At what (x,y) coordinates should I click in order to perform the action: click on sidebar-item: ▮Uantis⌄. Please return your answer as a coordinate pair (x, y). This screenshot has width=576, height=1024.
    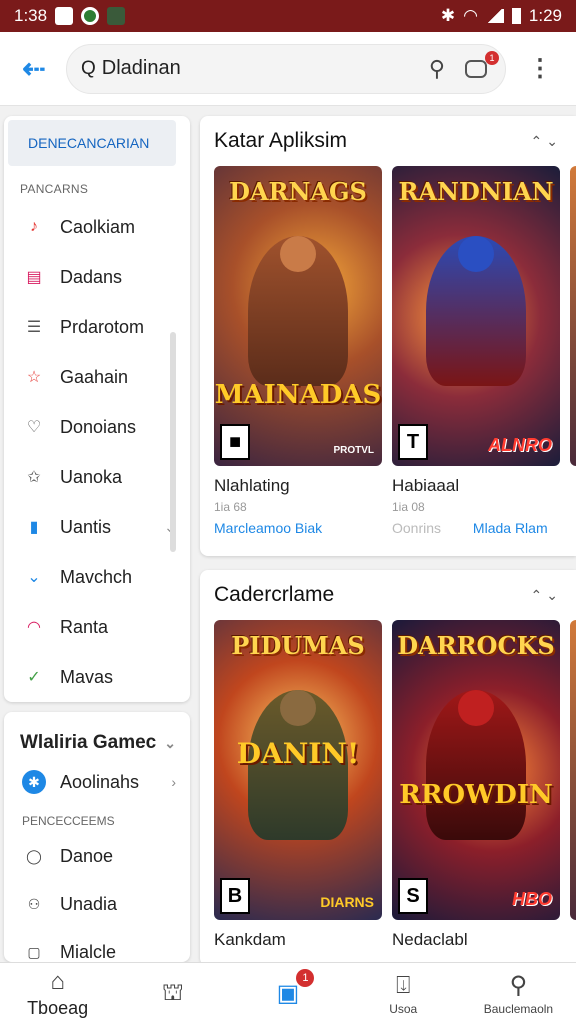
    Looking at the image, I should click on (97, 527).